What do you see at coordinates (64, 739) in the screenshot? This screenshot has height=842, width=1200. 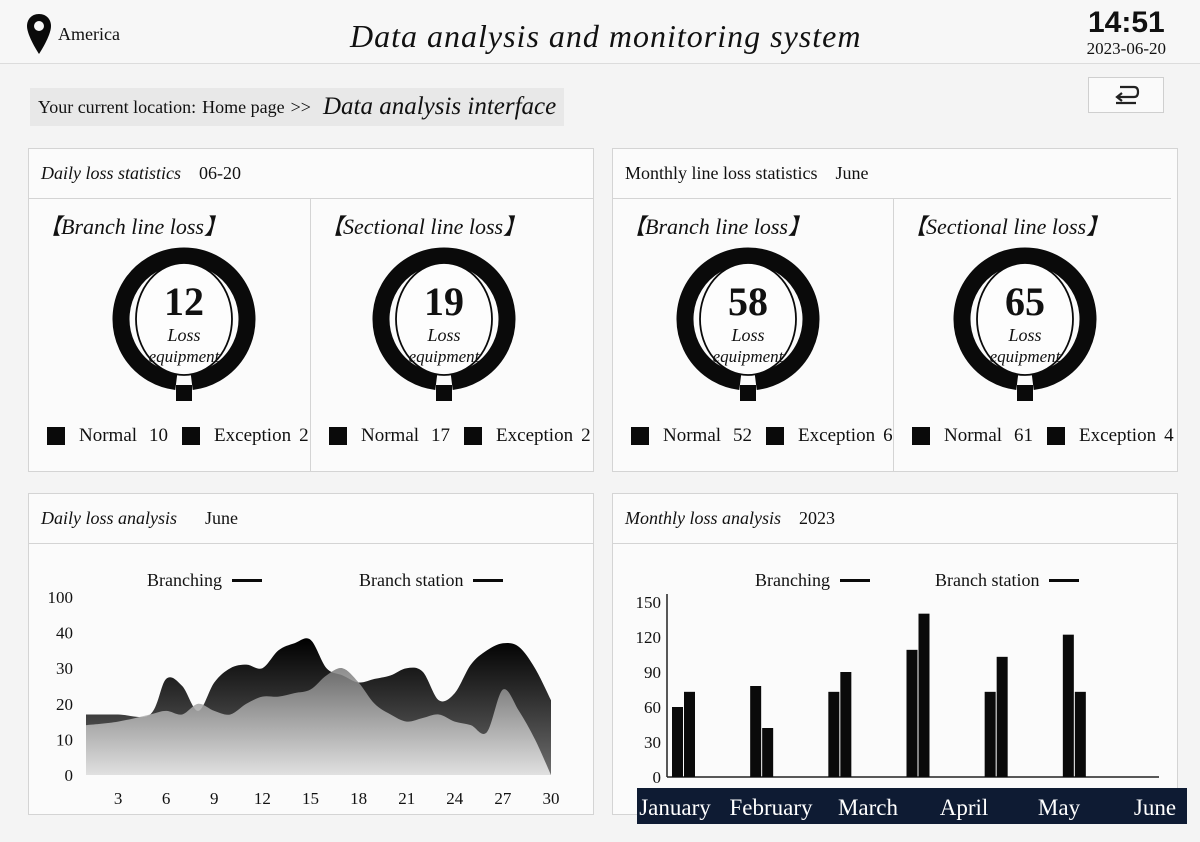 I see `y-tick-label: 10` at bounding box center [64, 739].